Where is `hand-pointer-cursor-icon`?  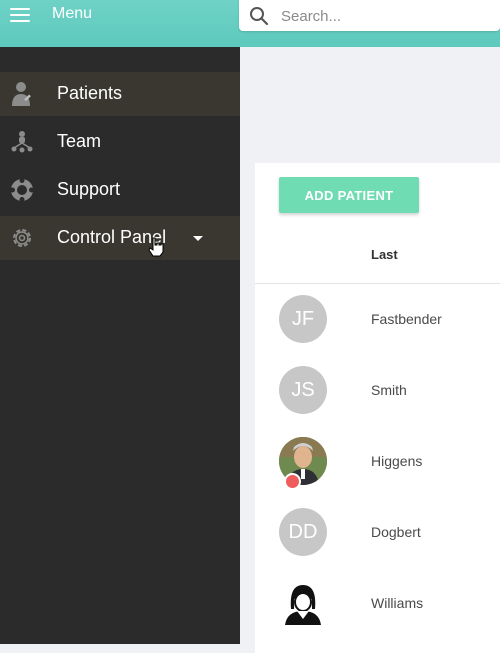 hand-pointer-cursor-icon is located at coordinates (156, 247).